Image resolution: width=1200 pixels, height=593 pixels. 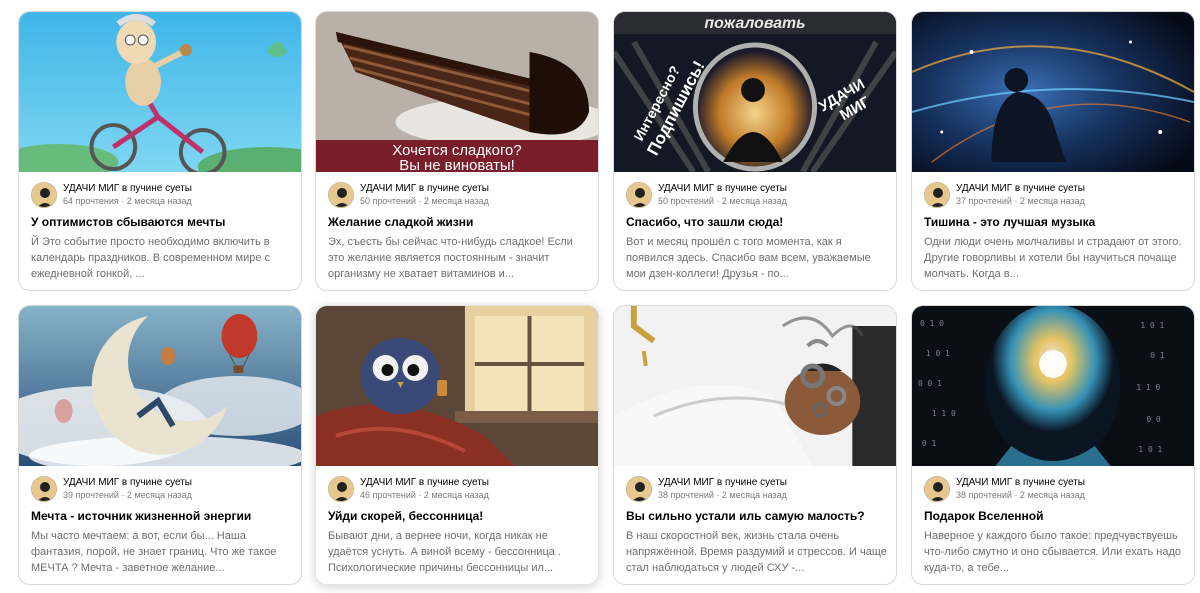 What do you see at coordinates (1020, 201) in the screenshot?
I see `article-stats: 37 прочтений · 2 месяца назад` at bounding box center [1020, 201].